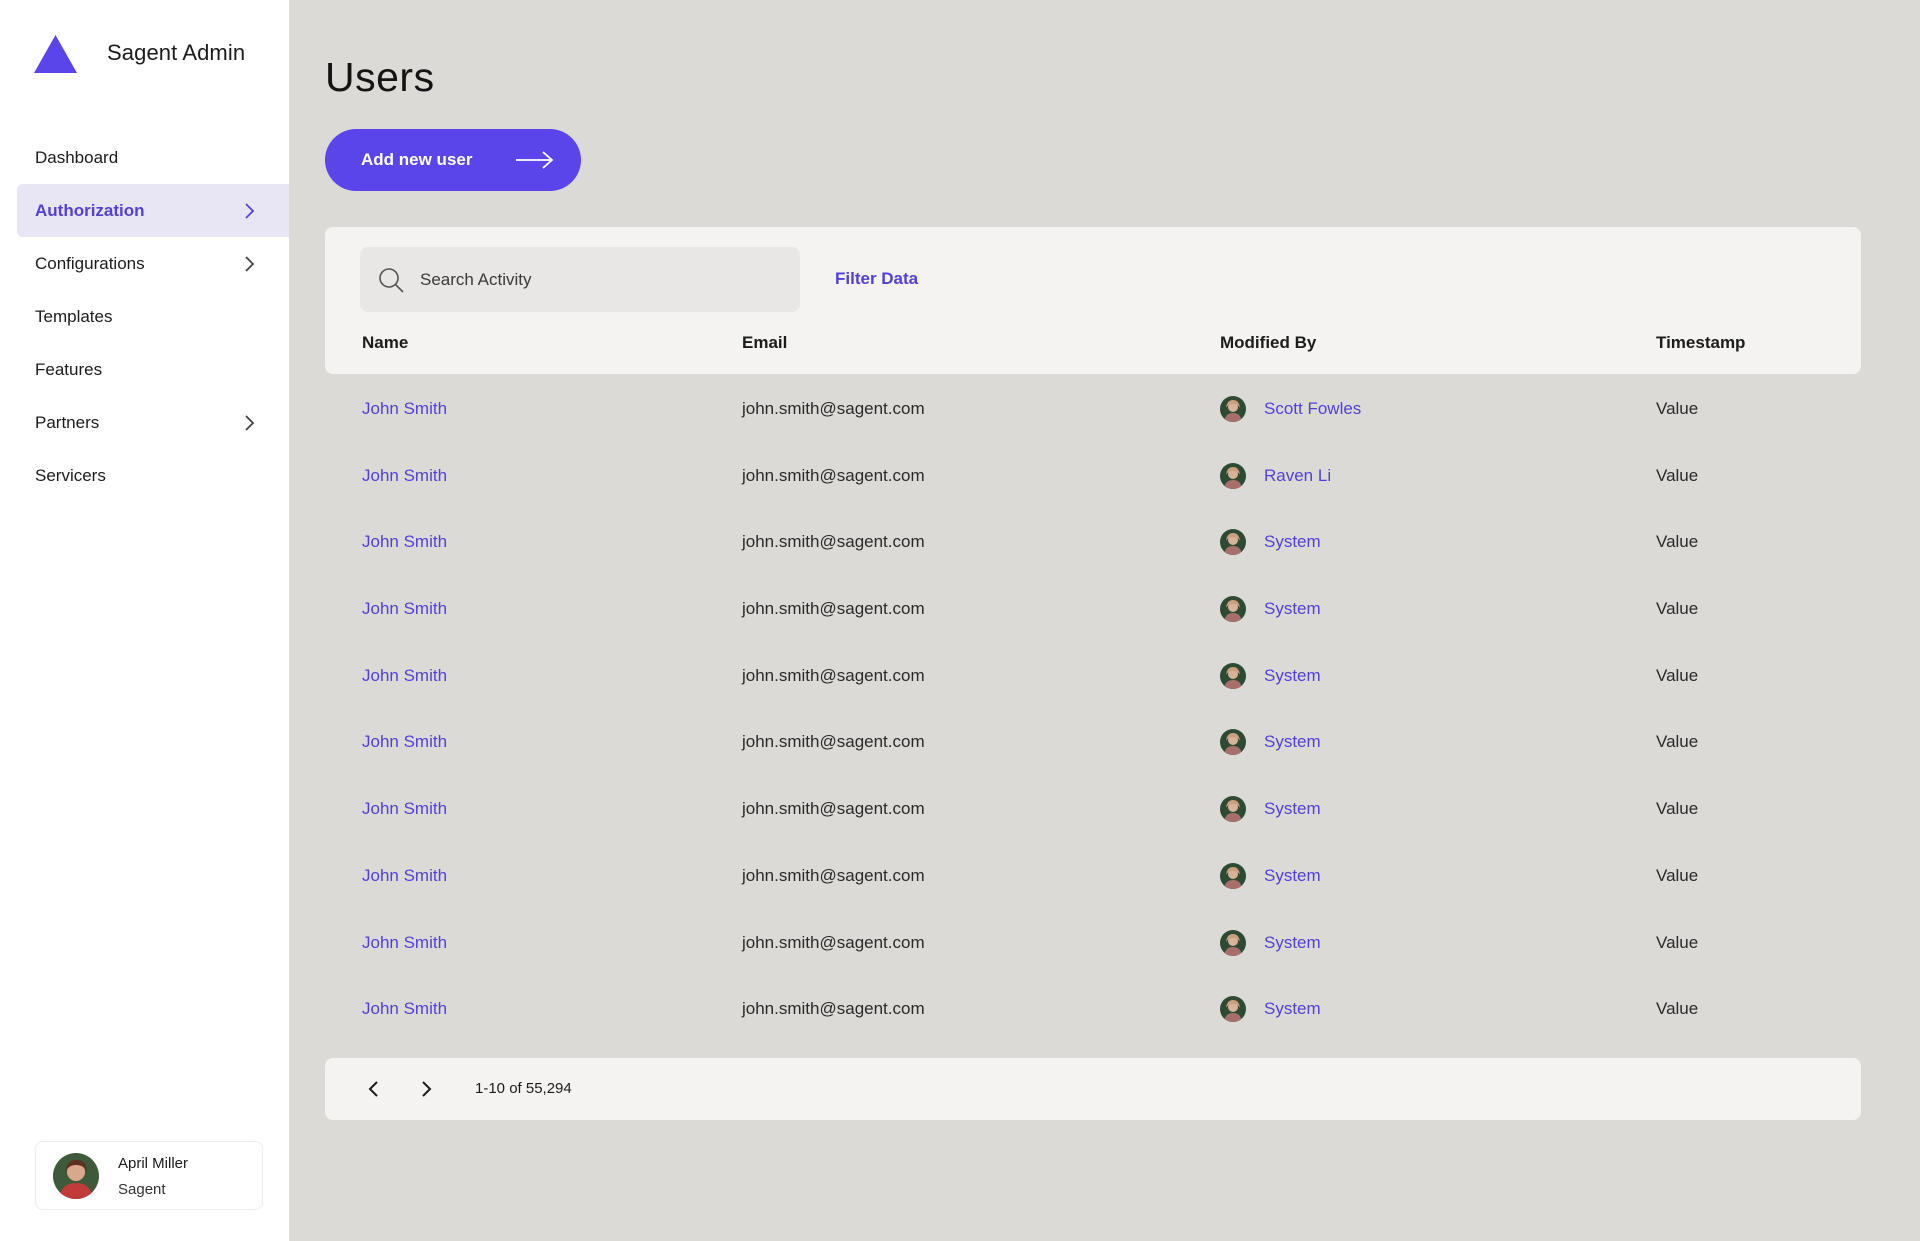 This screenshot has height=1241, width=1920. Describe the element at coordinates (385, 343) in the screenshot. I see `column-header-name: Name` at that location.